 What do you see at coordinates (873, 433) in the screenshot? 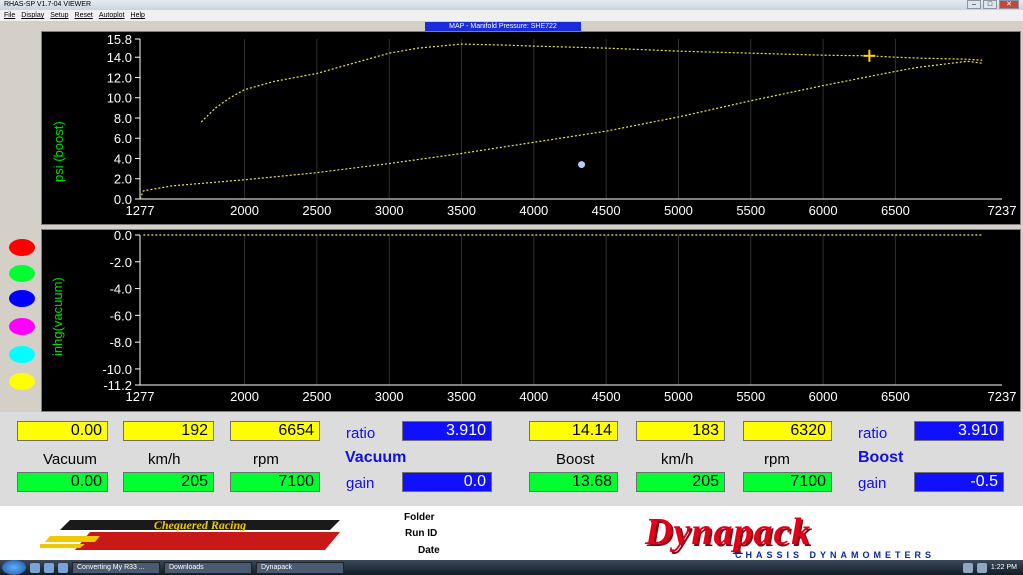
I see `boost-ratio-label: ratio` at bounding box center [873, 433].